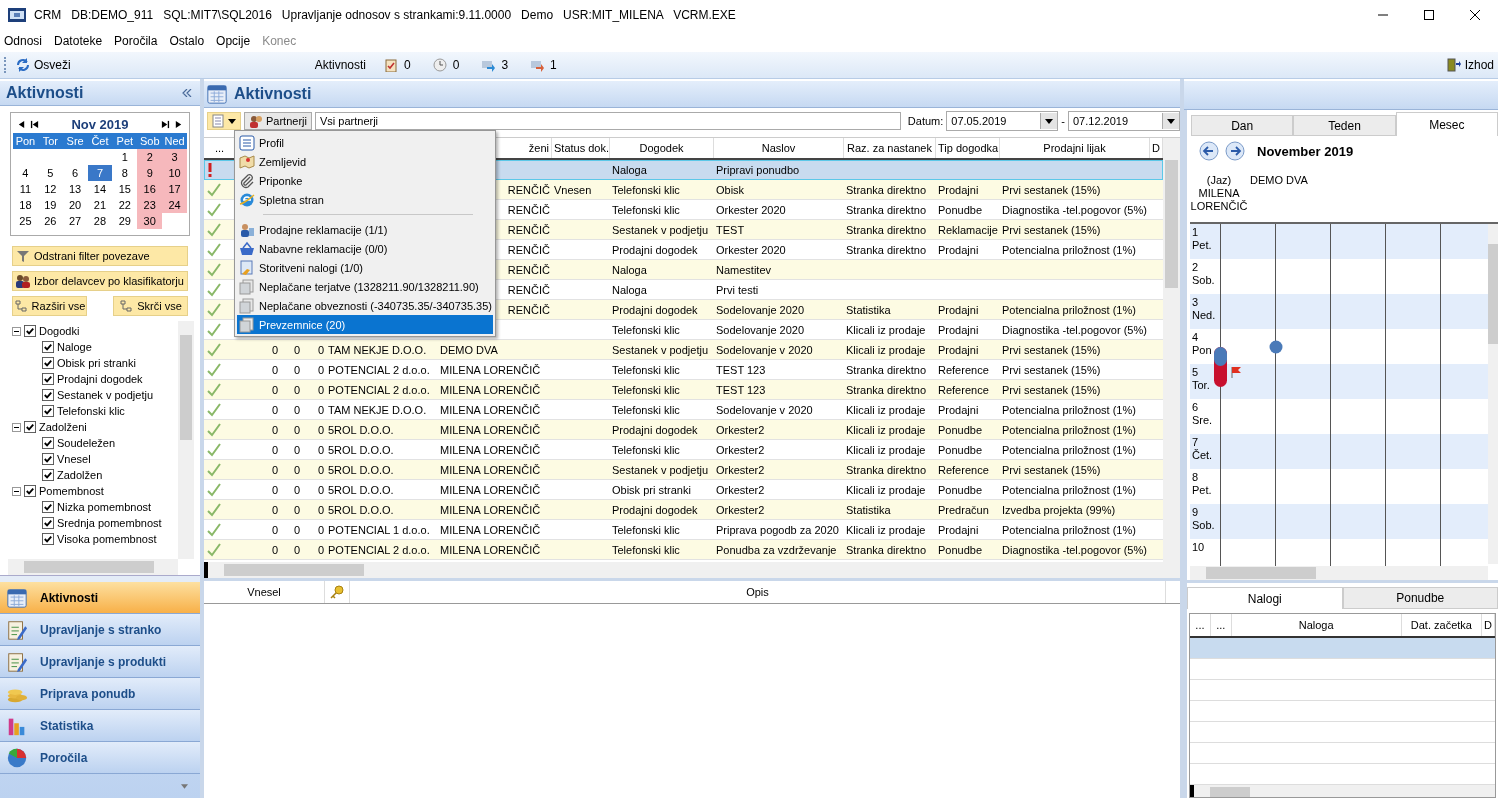 Image resolution: width=1498 pixels, height=798 pixels. I want to click on tree-item: Obisk pri stranki, so click(96, 363).